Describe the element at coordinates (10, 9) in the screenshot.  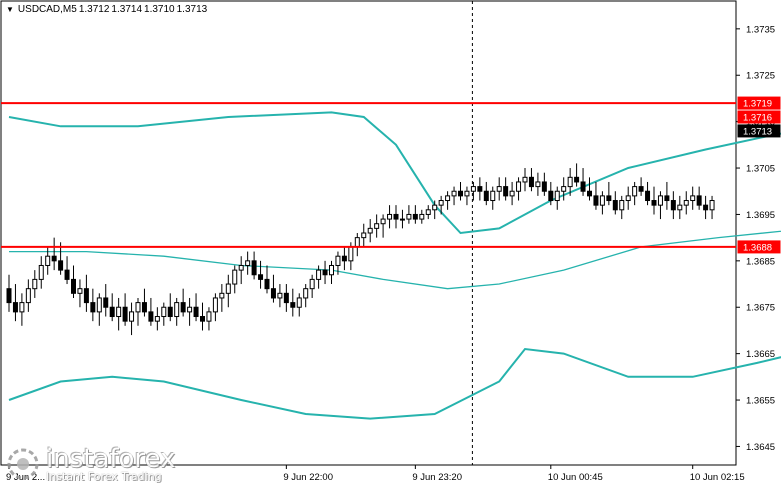
I see `triangle-down-icon: ▼` at that location.